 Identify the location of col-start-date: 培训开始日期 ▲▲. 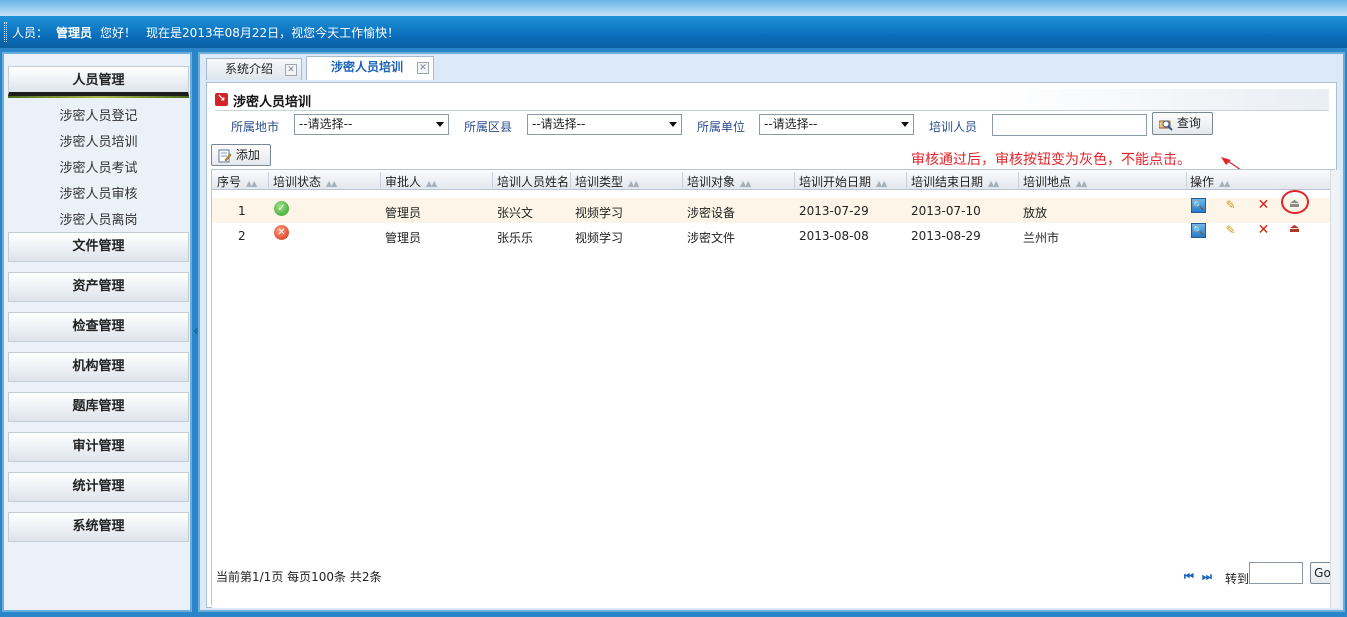
(843, 181).